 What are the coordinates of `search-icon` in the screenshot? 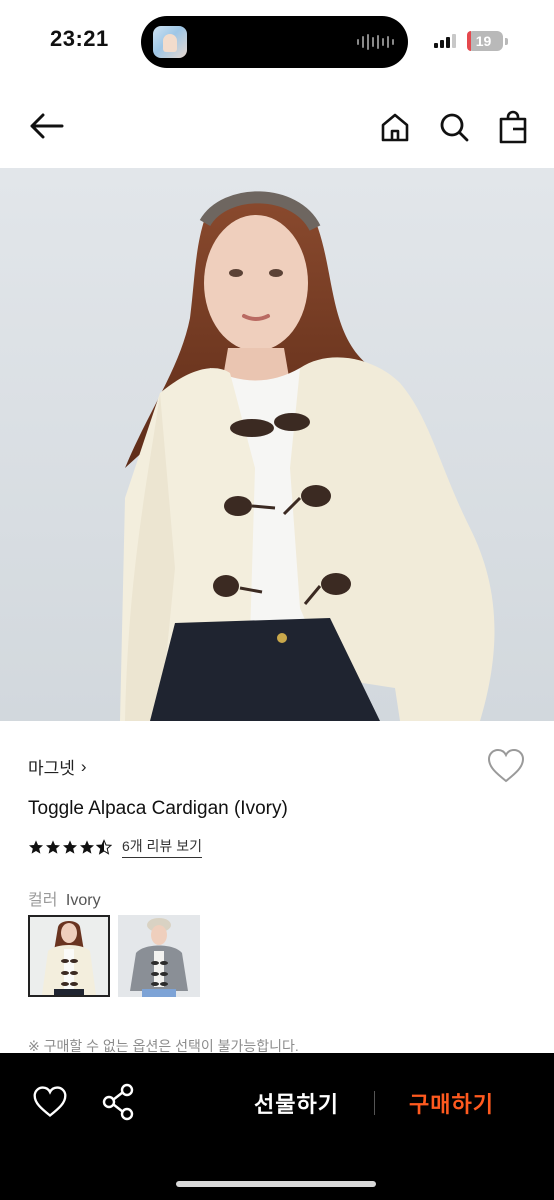 It's located at (454, 127).